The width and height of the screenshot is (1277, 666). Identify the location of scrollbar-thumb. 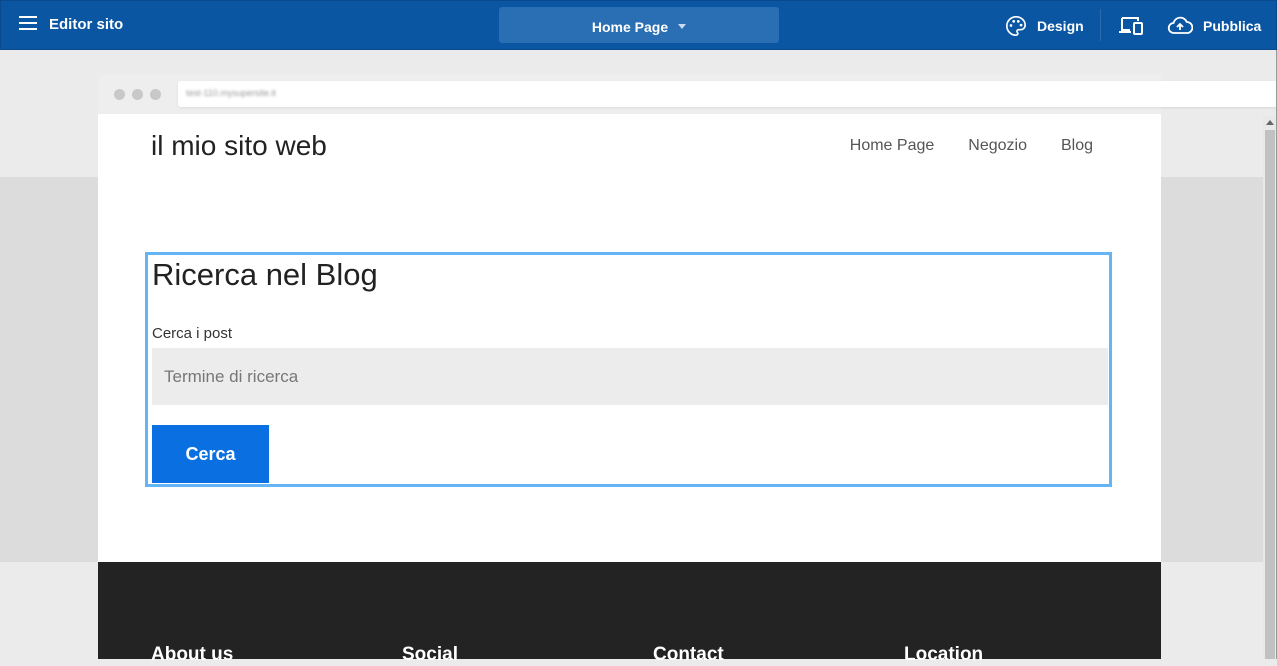
(1270, 394).